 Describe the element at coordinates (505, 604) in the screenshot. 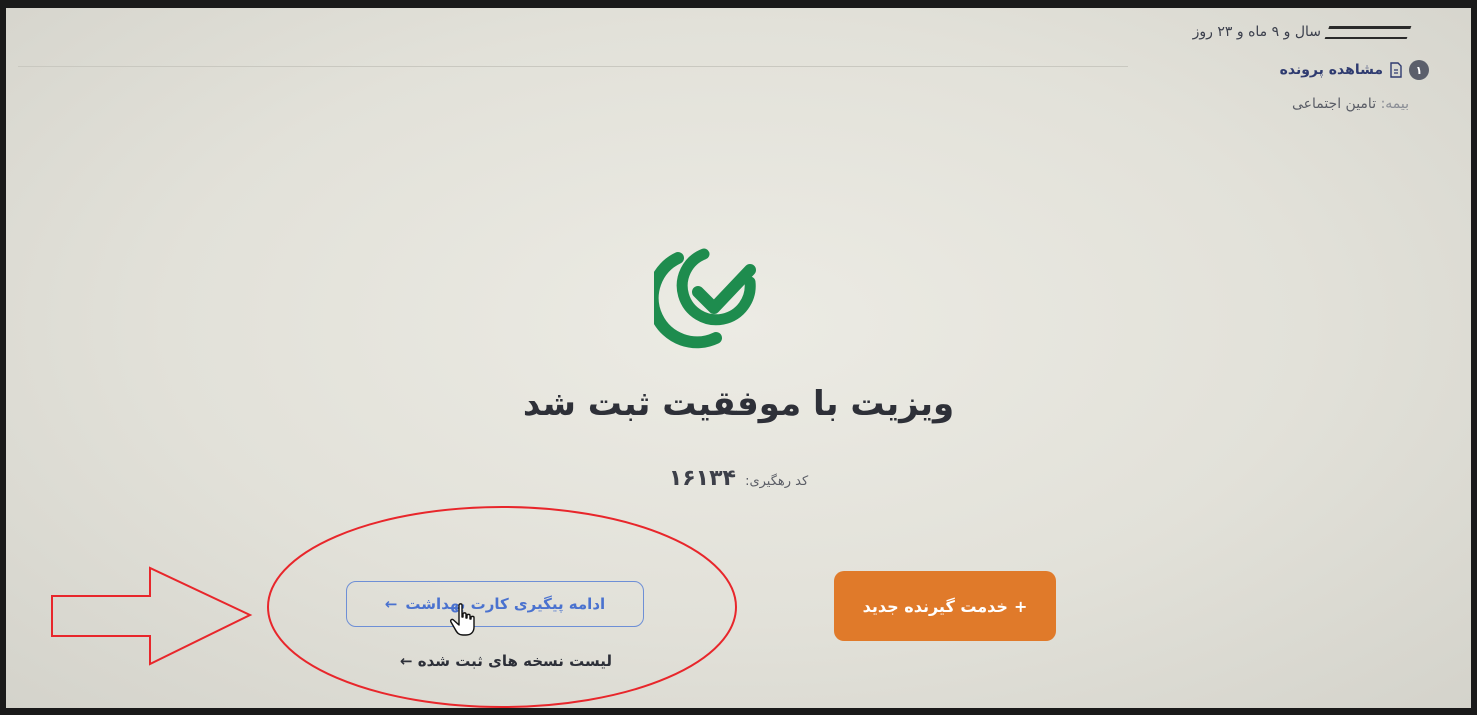

I see `continue-health-card-label: ادامه پیگیری کارت بهداشت` at that location.